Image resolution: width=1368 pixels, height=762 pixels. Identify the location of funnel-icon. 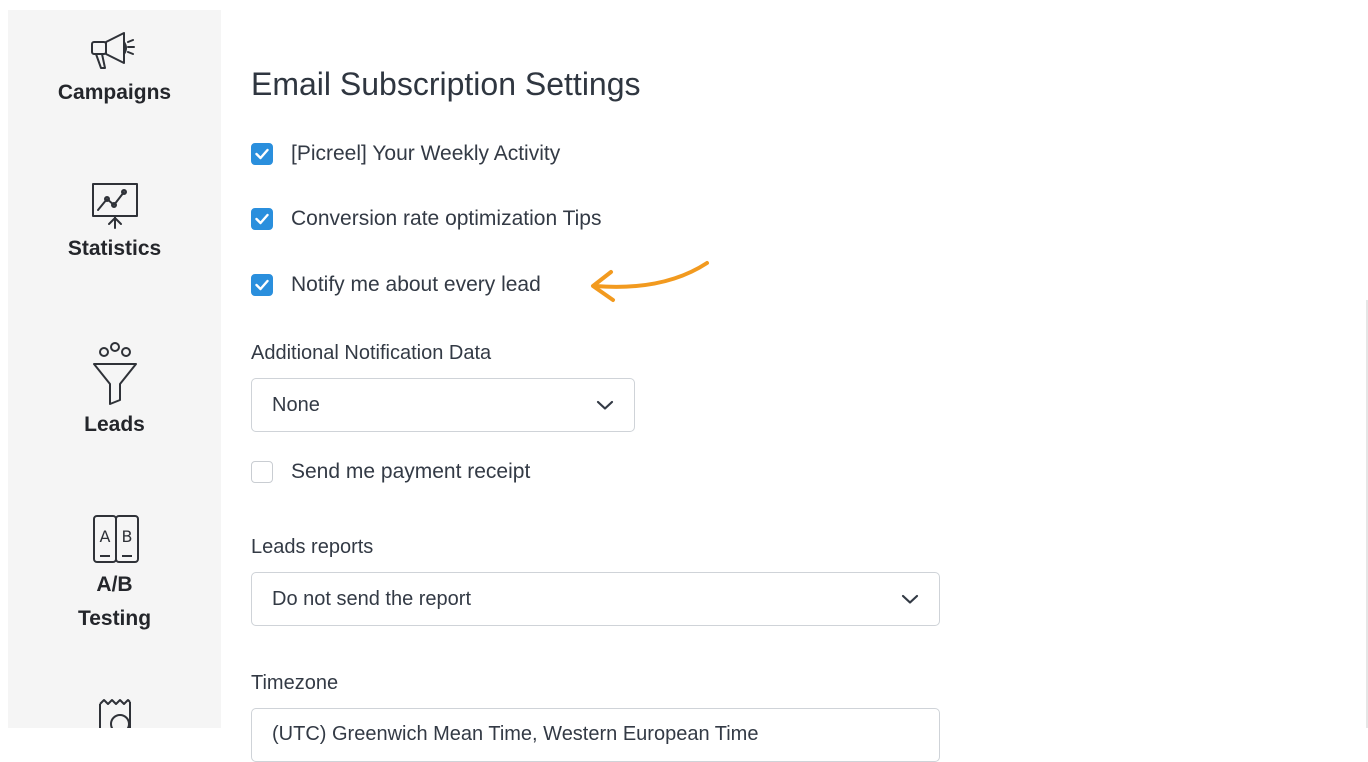
(114, 373).